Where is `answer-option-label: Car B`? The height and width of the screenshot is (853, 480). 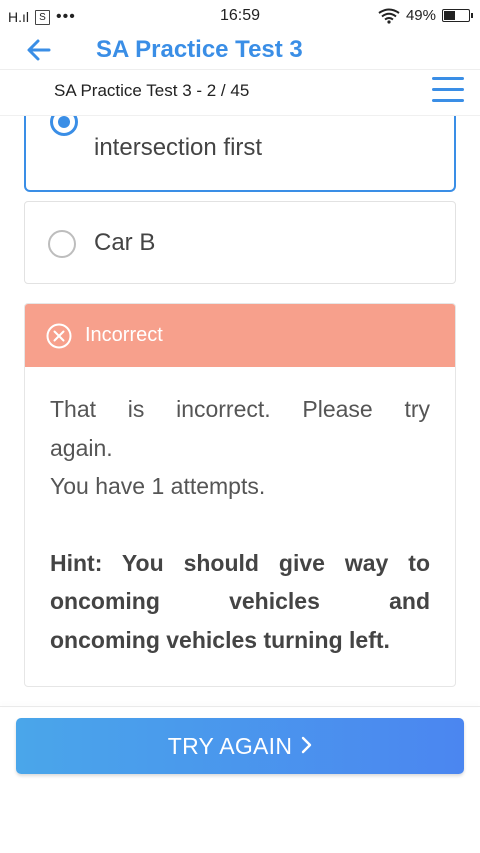
answer-option-label: Car B is located at coordinates (125, 242).